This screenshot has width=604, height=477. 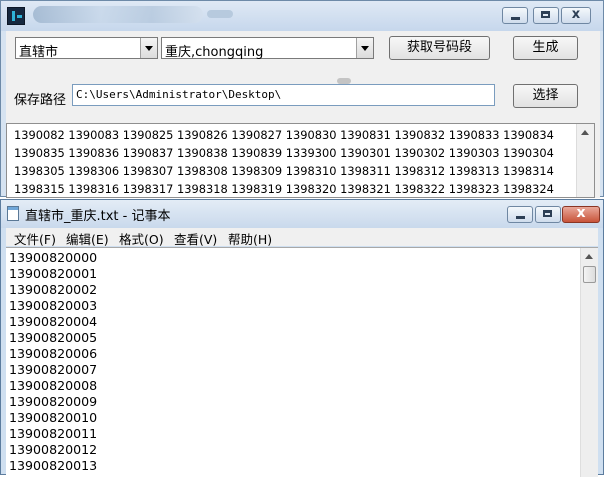 I want to click on generate-button: 生成, so click(x=545, y=48).